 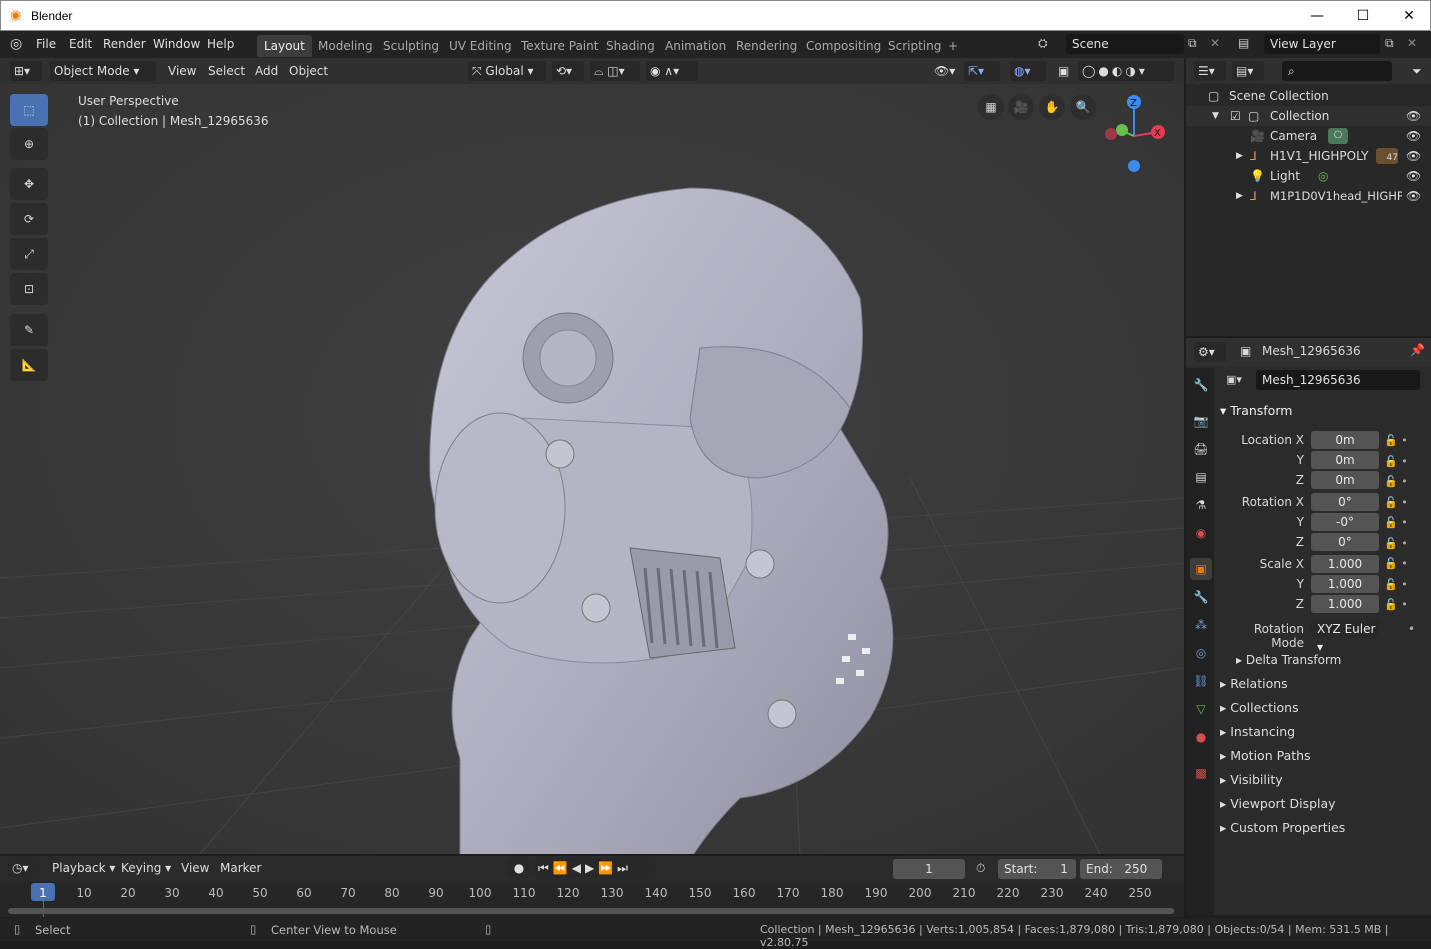 I want to click on tab-sculpting: Sculpting, so click(x=411, y=46).